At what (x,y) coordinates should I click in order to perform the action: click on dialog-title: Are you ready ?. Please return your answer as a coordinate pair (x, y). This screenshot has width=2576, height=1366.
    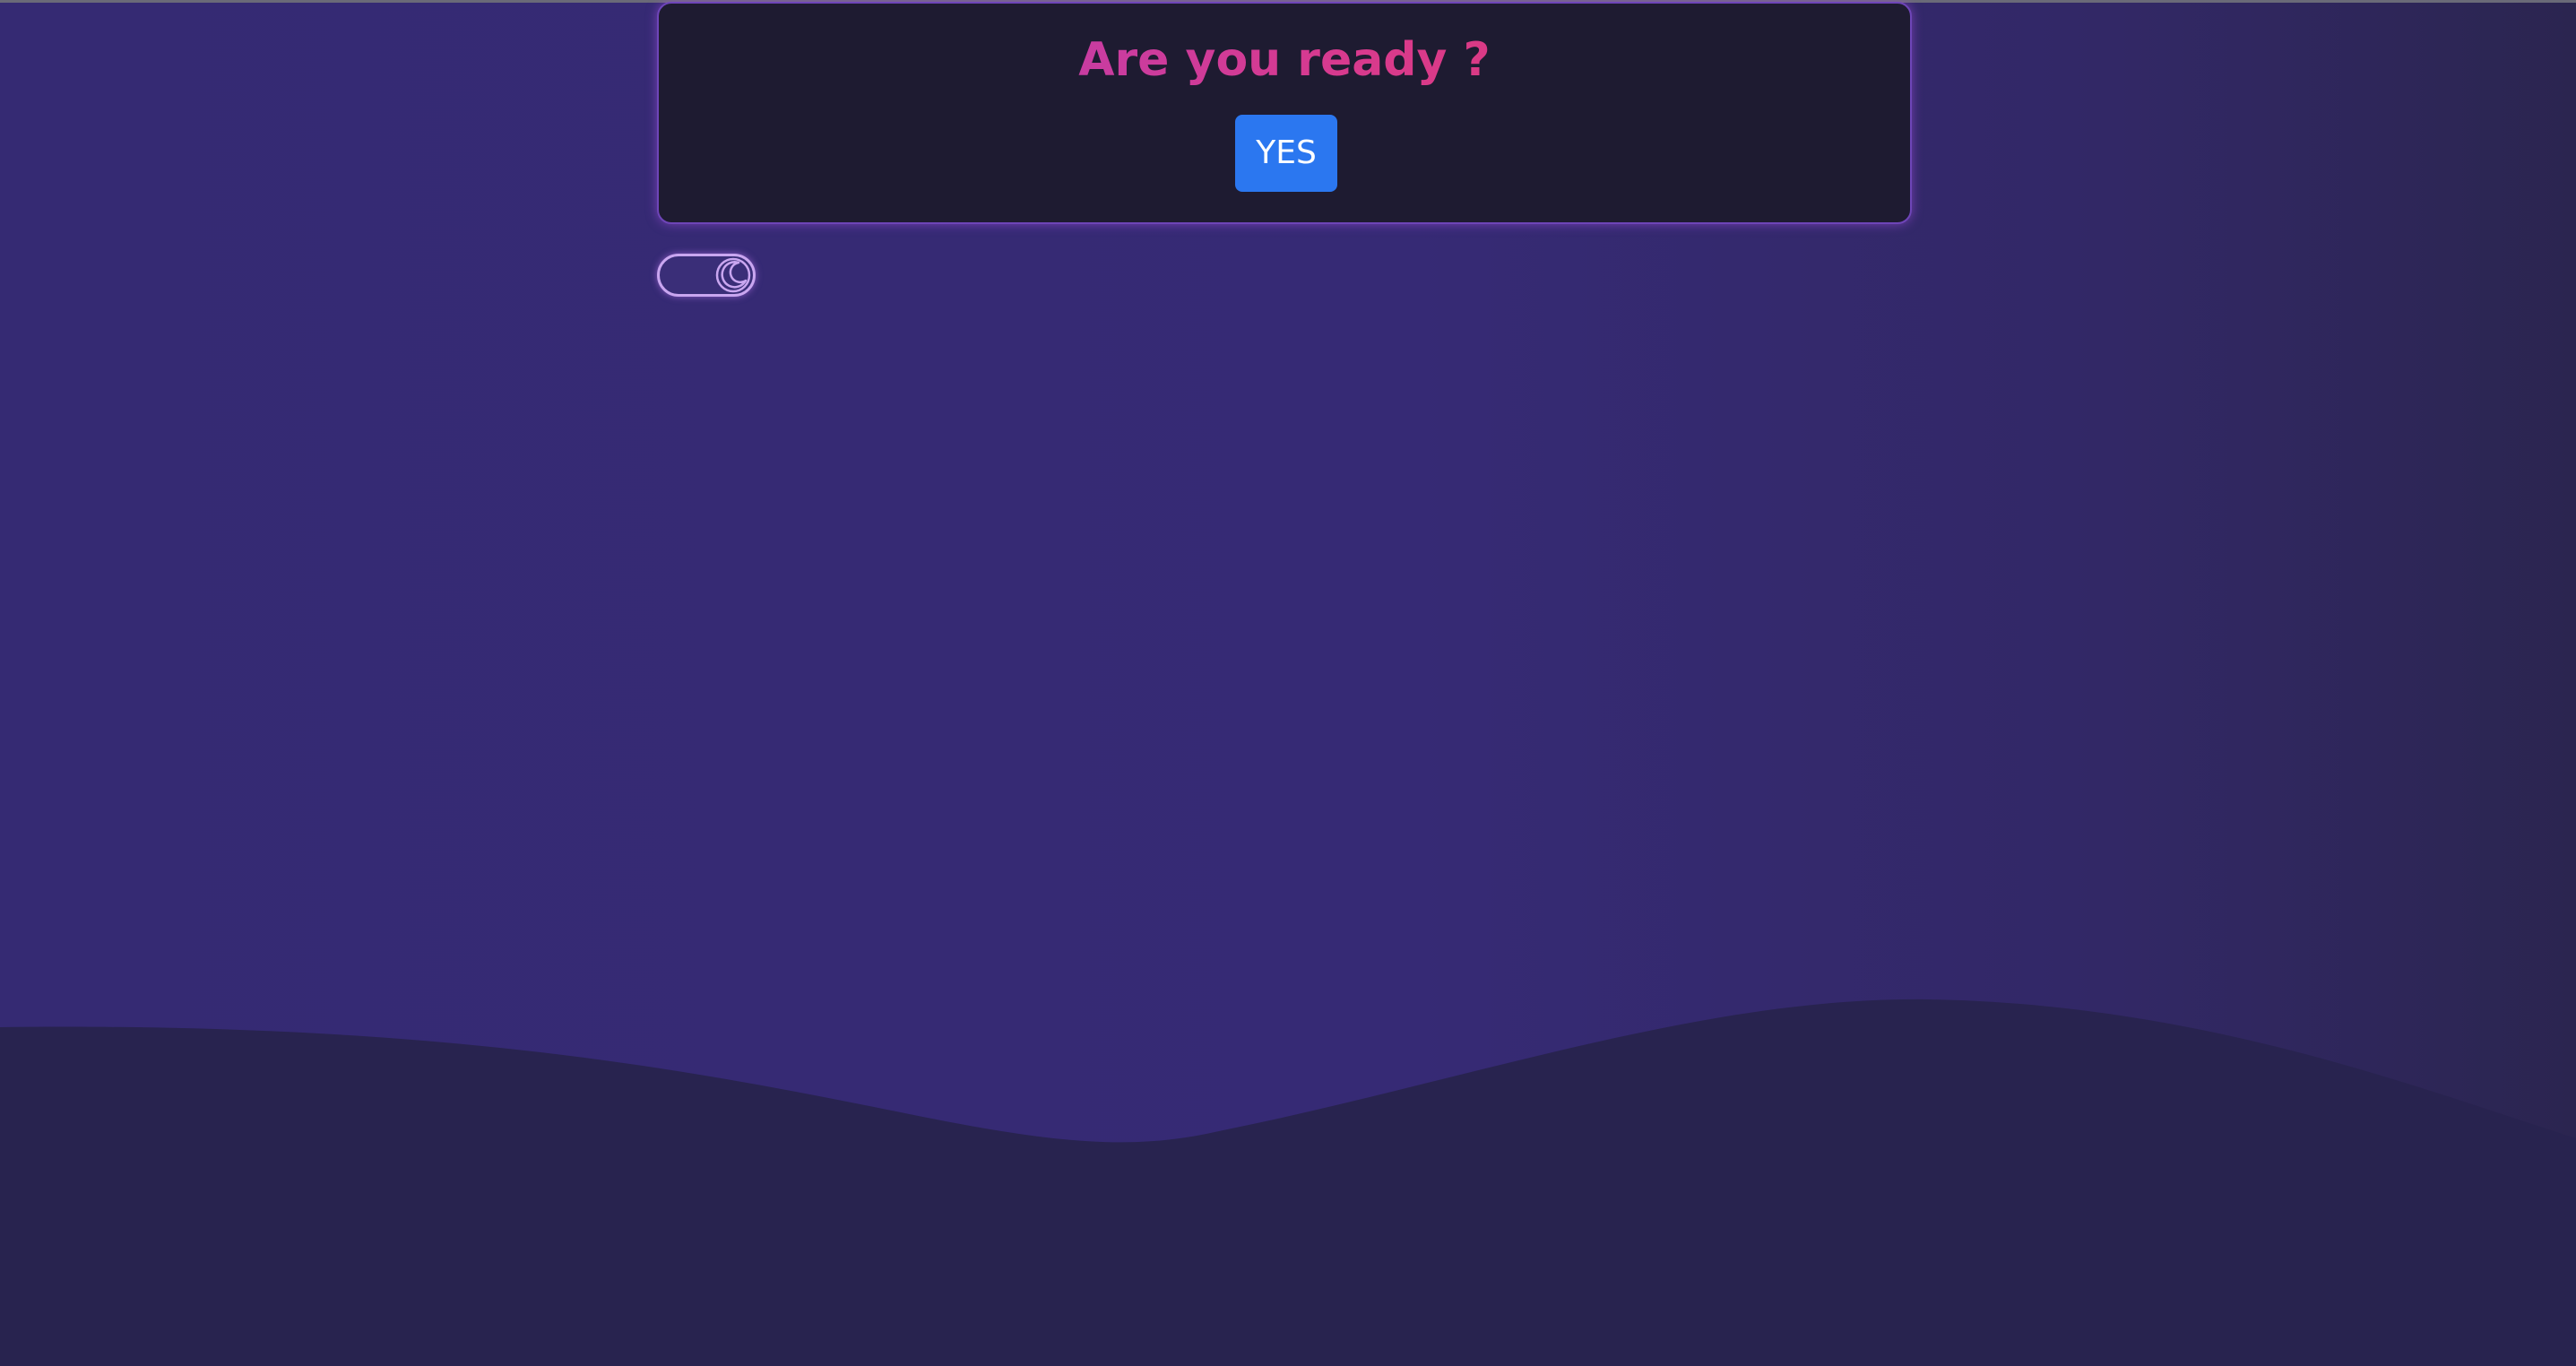
    Looking at the image, I should click on (1284, 60).